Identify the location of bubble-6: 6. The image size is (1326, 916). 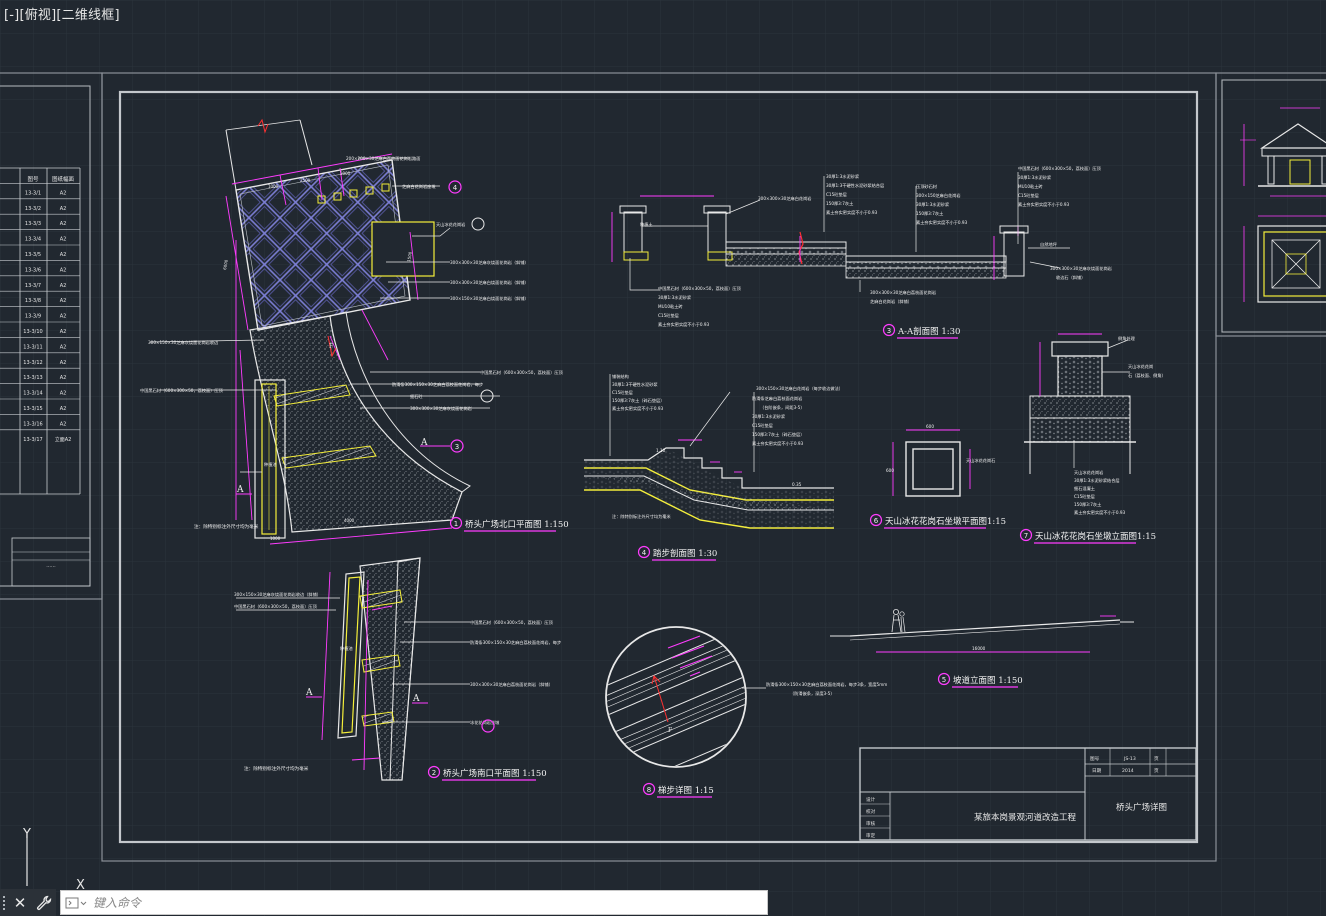
(876, 521).